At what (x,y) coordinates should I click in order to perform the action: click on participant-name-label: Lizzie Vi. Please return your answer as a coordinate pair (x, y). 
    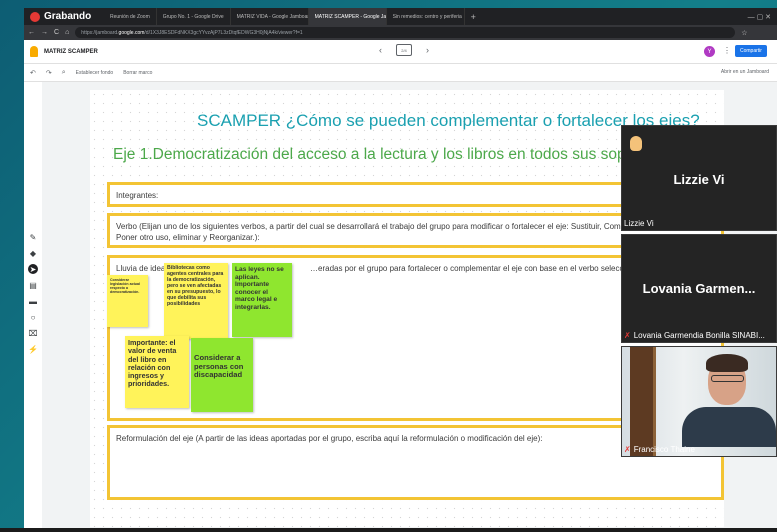
    Looking at the image, I should click on (639, 223).